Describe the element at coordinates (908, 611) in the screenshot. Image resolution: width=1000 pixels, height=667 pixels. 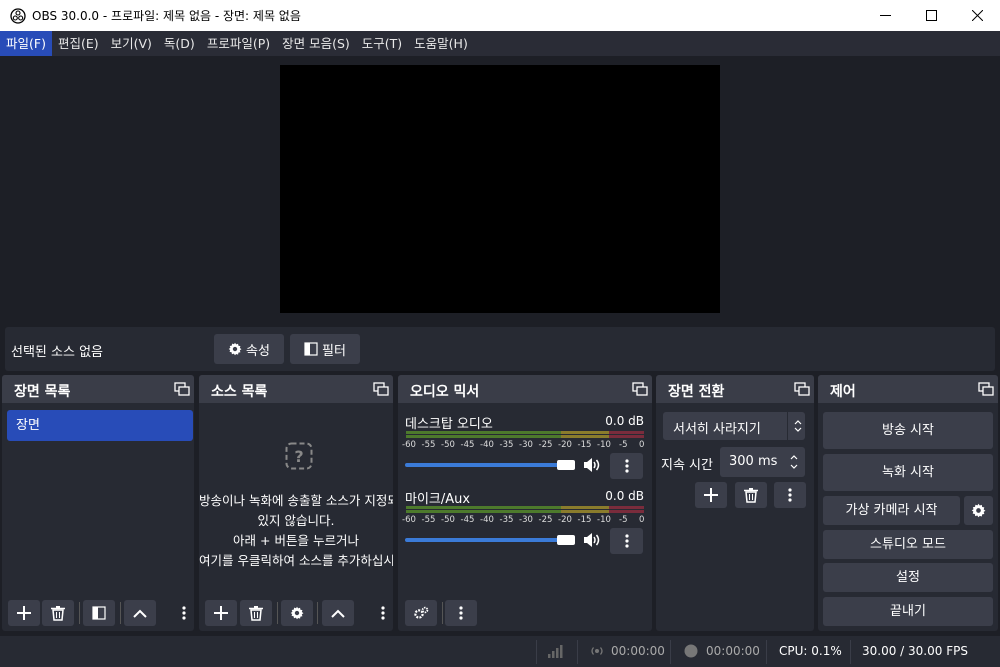
I see `exit-button: 끝내기` at that location.